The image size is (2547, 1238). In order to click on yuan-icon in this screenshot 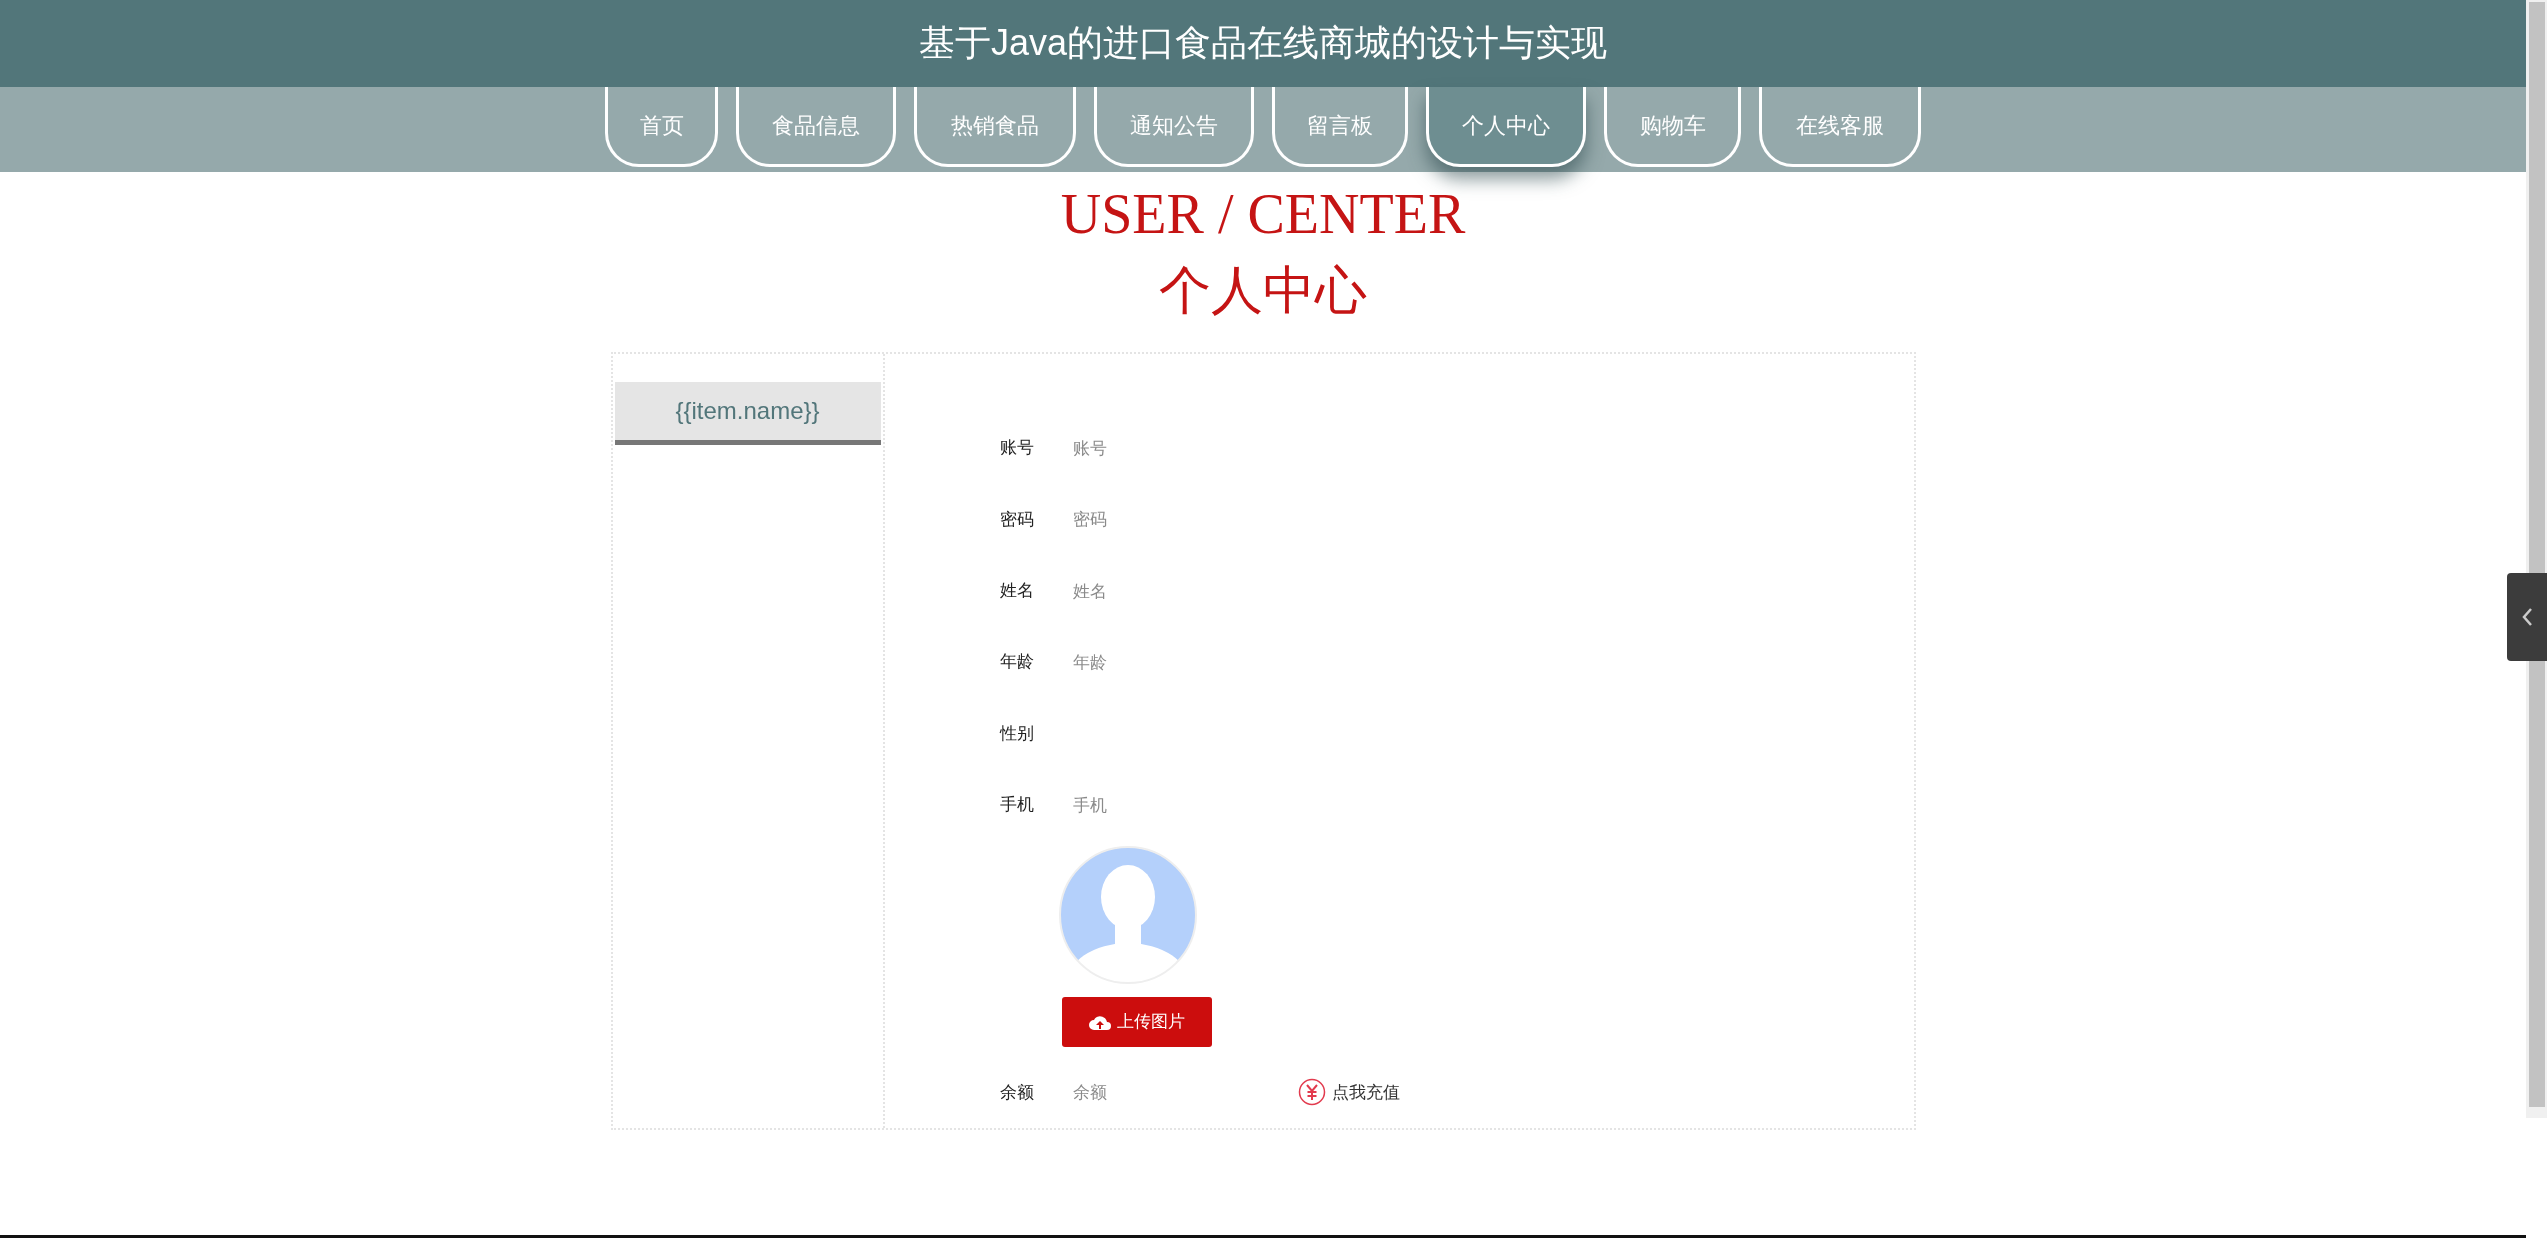, I will do `click(1311, 1092)`.